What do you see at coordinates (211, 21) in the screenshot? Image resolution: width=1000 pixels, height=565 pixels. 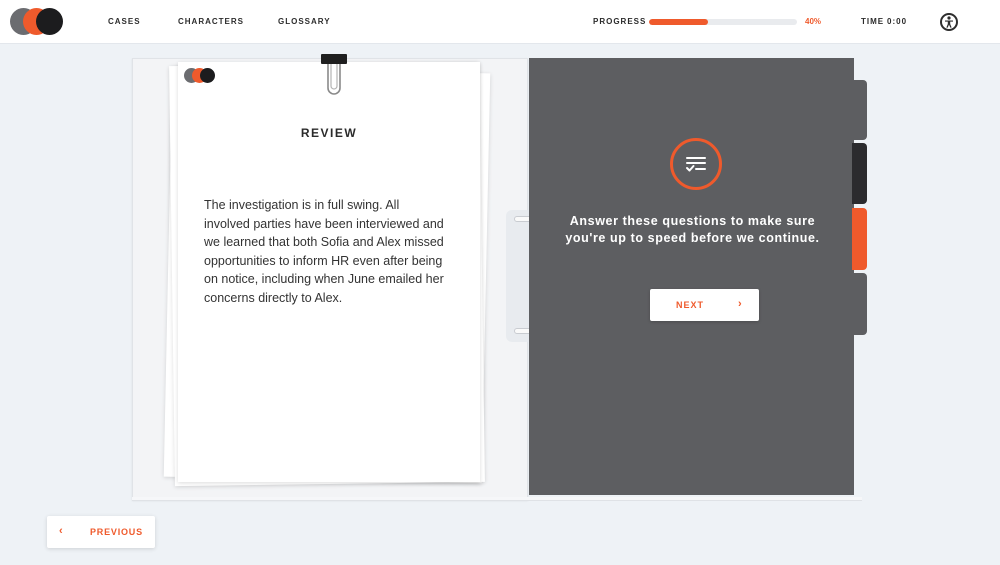 I see `nav-characters: CHARACTERS` at bounding box center [211, 21].